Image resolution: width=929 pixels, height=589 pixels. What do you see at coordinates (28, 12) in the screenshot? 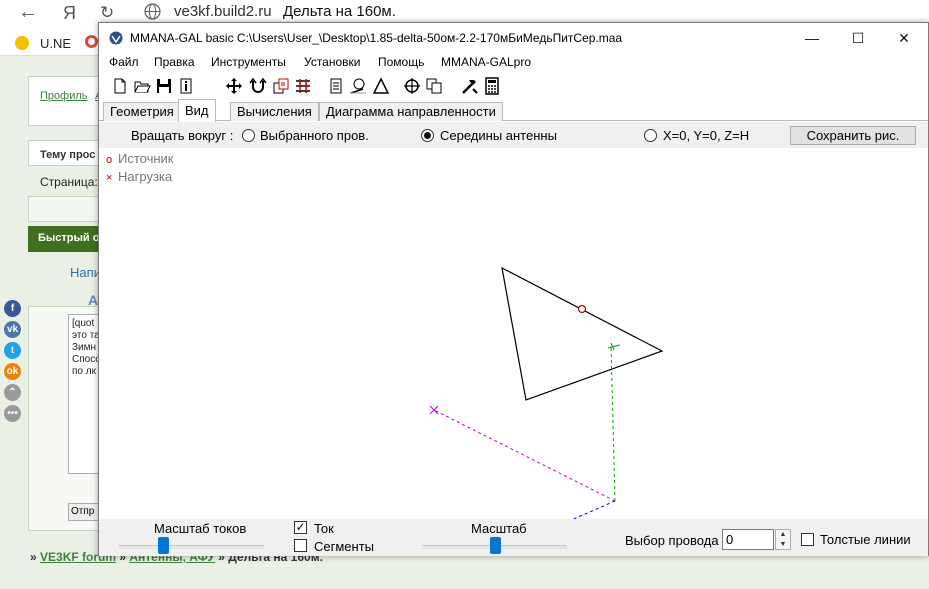
I see `back-arrow-icon: ←` at bounding box center [28, 12].